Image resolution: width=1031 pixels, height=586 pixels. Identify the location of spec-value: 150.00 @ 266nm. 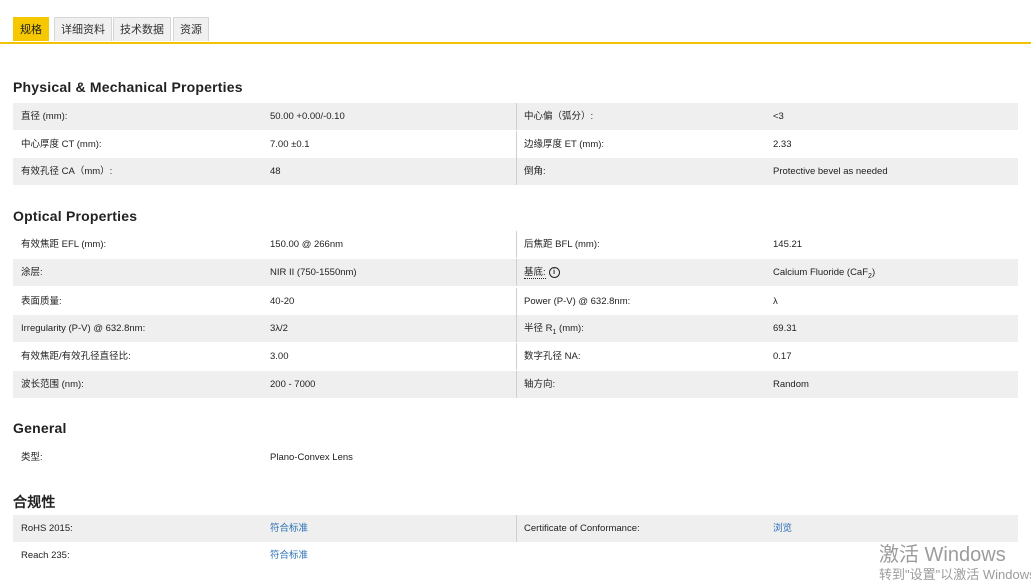
(307, 244).